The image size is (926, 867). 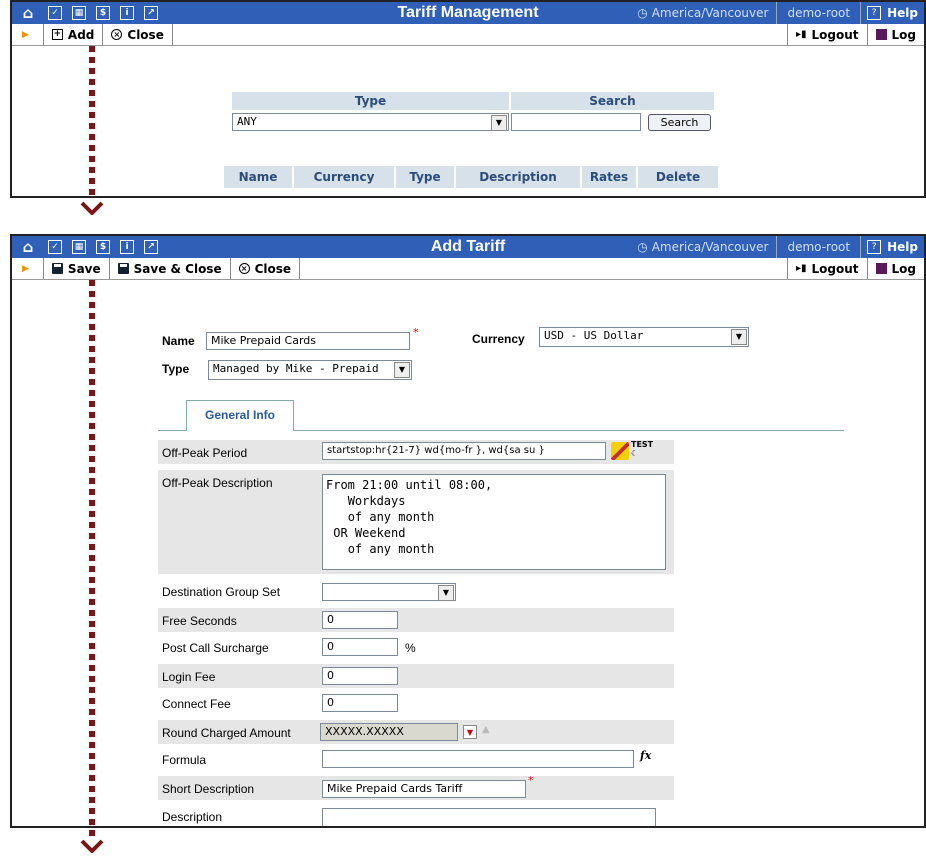 What do you see at coordinates (594, 335) in the screenshot?
I see `currency-select-value: USD - US Dollar` at bounding box center [594, 335].